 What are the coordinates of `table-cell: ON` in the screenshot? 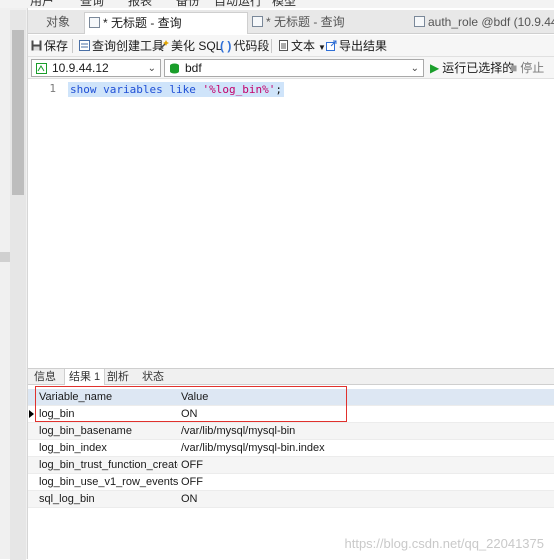 It's located at (279, 499).